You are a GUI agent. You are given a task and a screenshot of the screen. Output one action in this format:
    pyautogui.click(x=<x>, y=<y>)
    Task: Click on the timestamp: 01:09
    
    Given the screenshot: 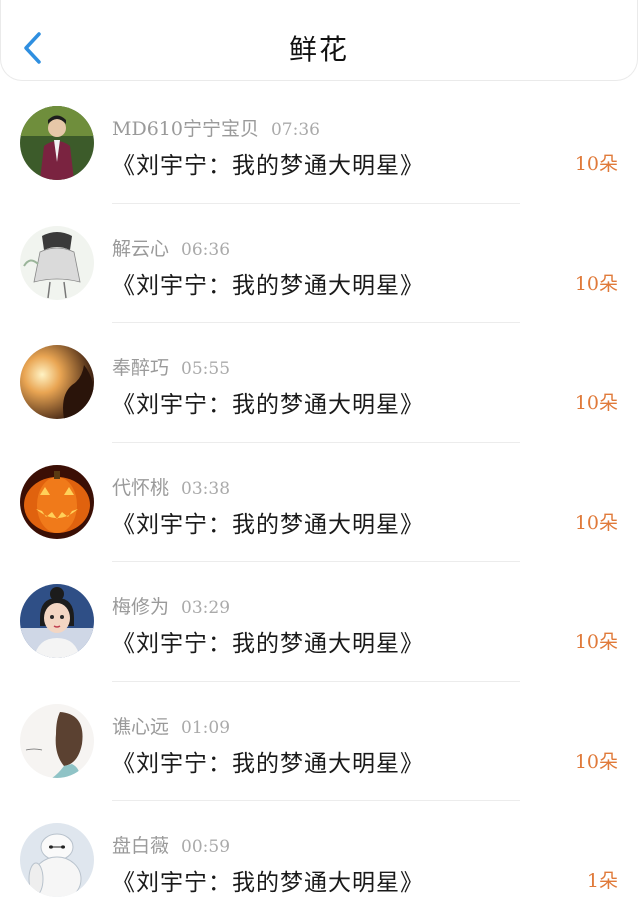 What is the action you would take?
    pyautogui.click(x=206, y=727)
    